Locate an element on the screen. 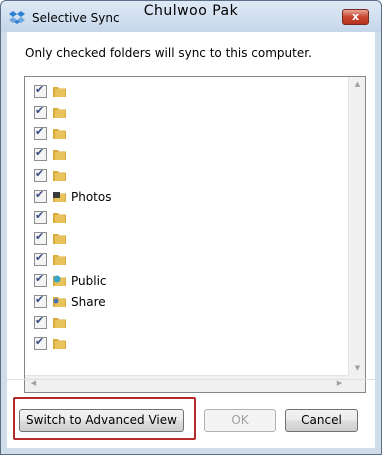 This screenshot has height=455, width=382. shared-folder-icon is located at coordinates (59, 302).